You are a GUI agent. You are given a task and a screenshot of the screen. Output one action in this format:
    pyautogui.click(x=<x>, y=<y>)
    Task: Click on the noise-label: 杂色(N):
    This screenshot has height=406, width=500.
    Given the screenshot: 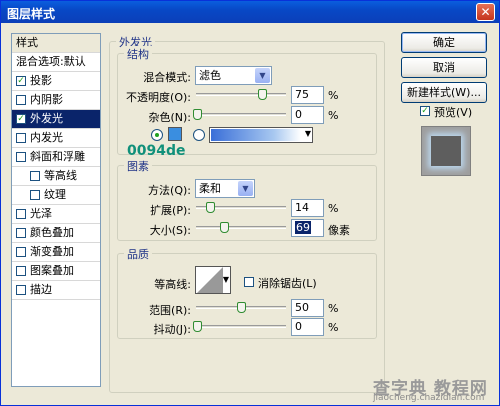 What is the action you would take?
    pyautogui.click(x=169, y=117)
    